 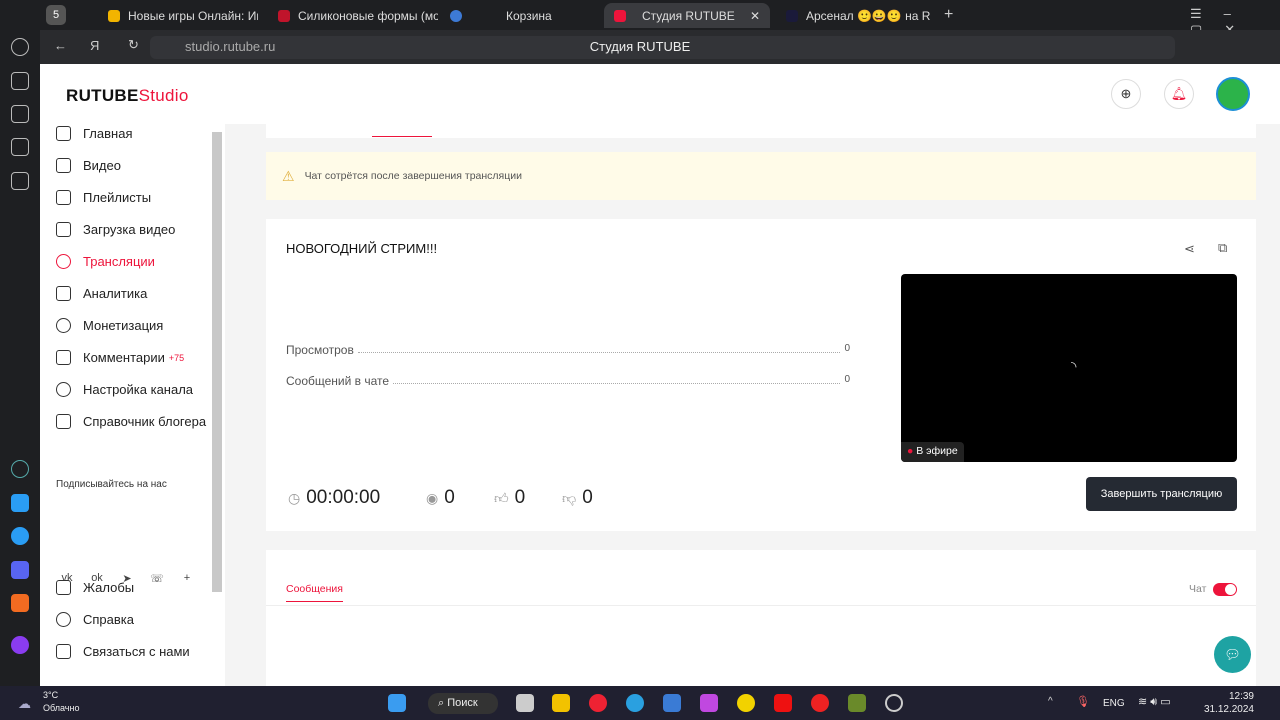 What do you see at coordinates (133, 45) in the screenshot?
I see `reload-icon: ↻` at bounding box center [133, 45].